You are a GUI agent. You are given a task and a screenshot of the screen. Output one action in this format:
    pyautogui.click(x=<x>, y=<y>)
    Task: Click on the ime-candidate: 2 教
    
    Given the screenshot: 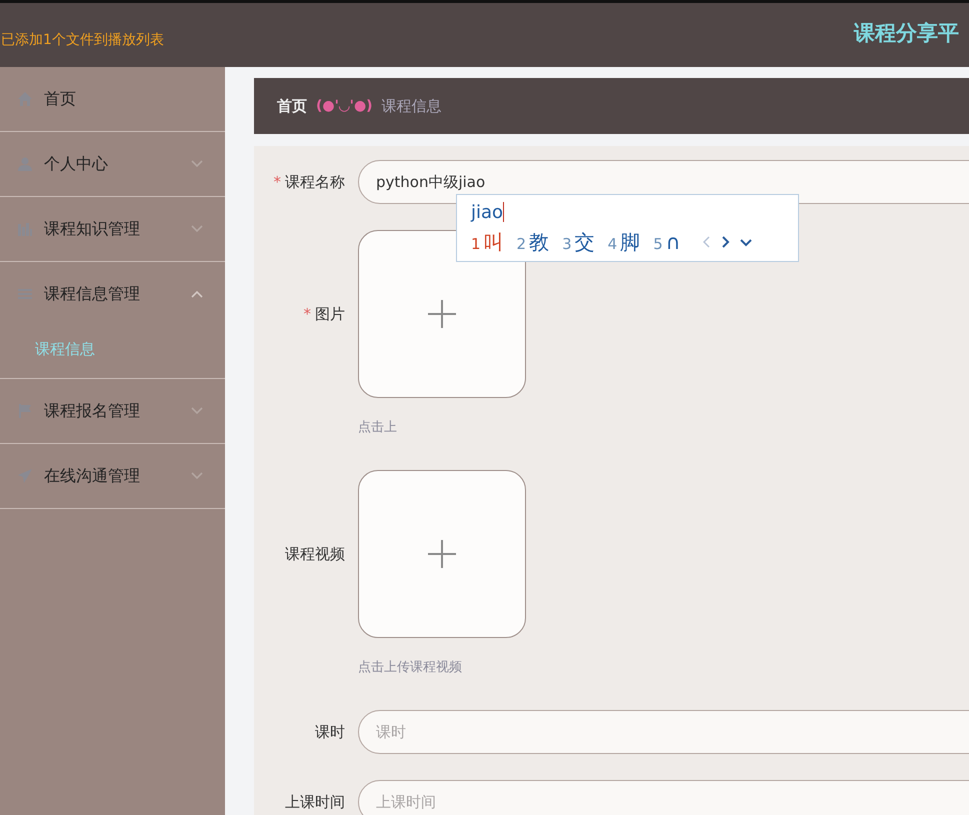 What is the action you would take?
    pyautogui.click(x=533, y=242)
    